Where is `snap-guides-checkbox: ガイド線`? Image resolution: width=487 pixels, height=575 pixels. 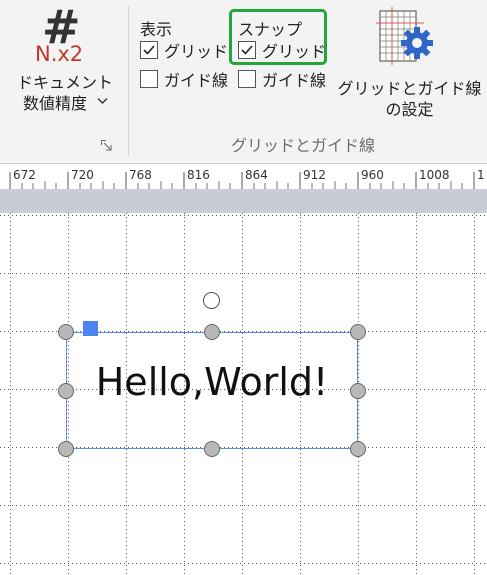
snap-guides-checkbox: ガイド線 is located at coordinates (282, 79).